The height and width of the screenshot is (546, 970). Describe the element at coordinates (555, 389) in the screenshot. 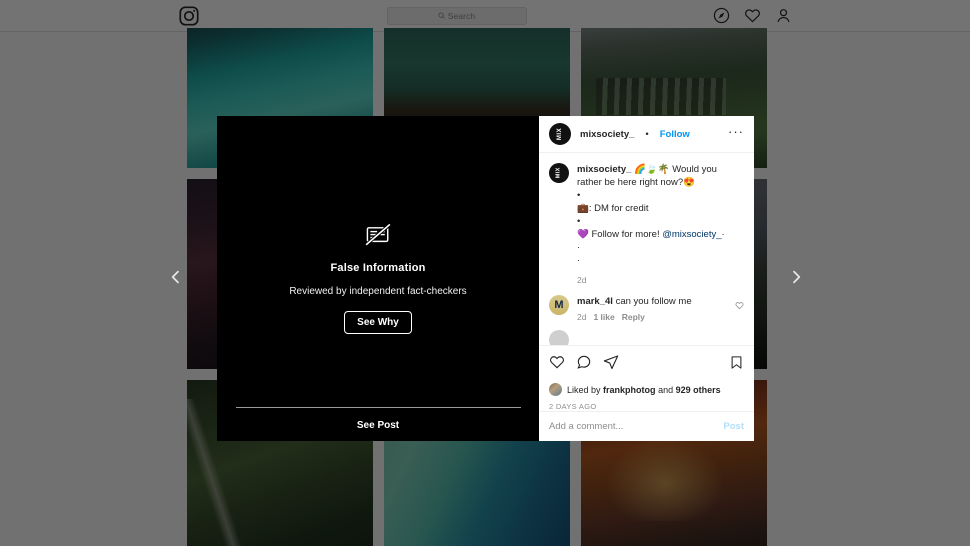

I see `liker-avatar` at that location.